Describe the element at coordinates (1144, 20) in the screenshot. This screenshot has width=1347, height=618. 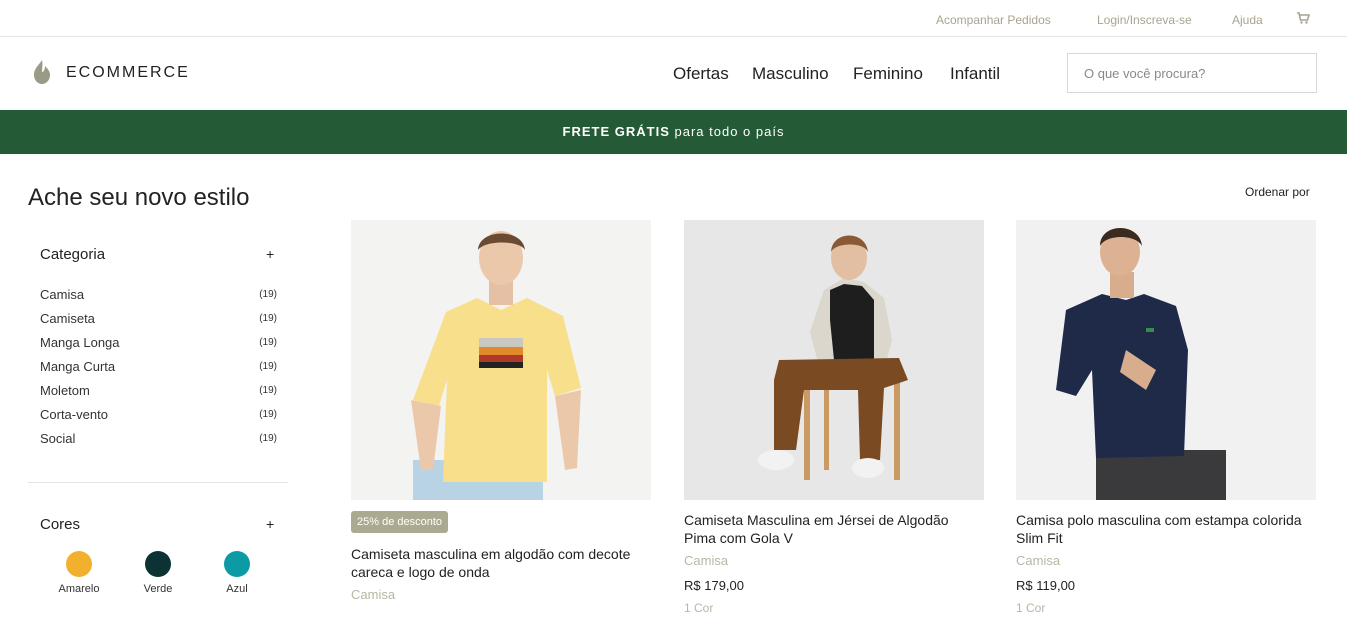
I see `login-link: Login/Inscreva-se` at that location.